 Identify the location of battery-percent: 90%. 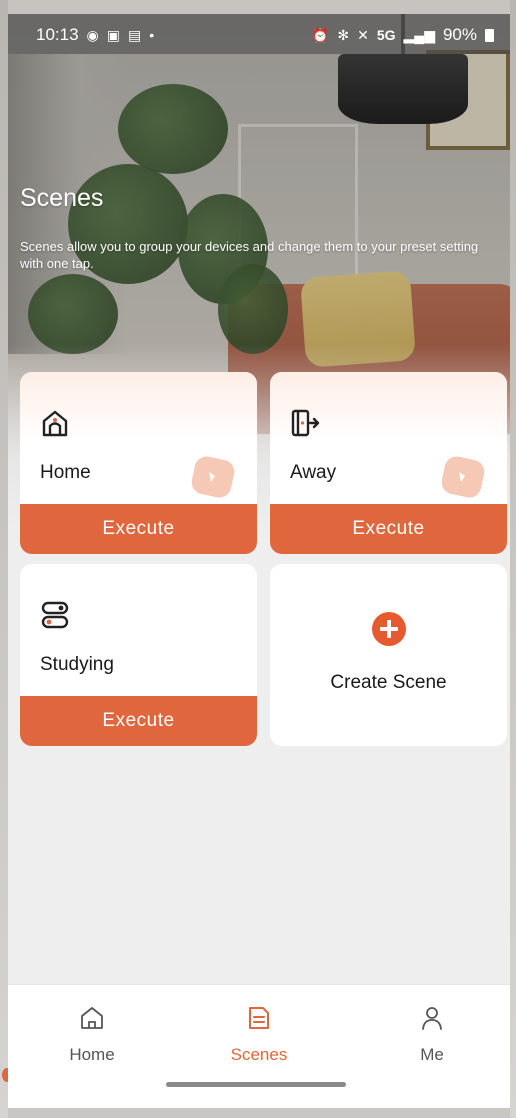
(459, 34).